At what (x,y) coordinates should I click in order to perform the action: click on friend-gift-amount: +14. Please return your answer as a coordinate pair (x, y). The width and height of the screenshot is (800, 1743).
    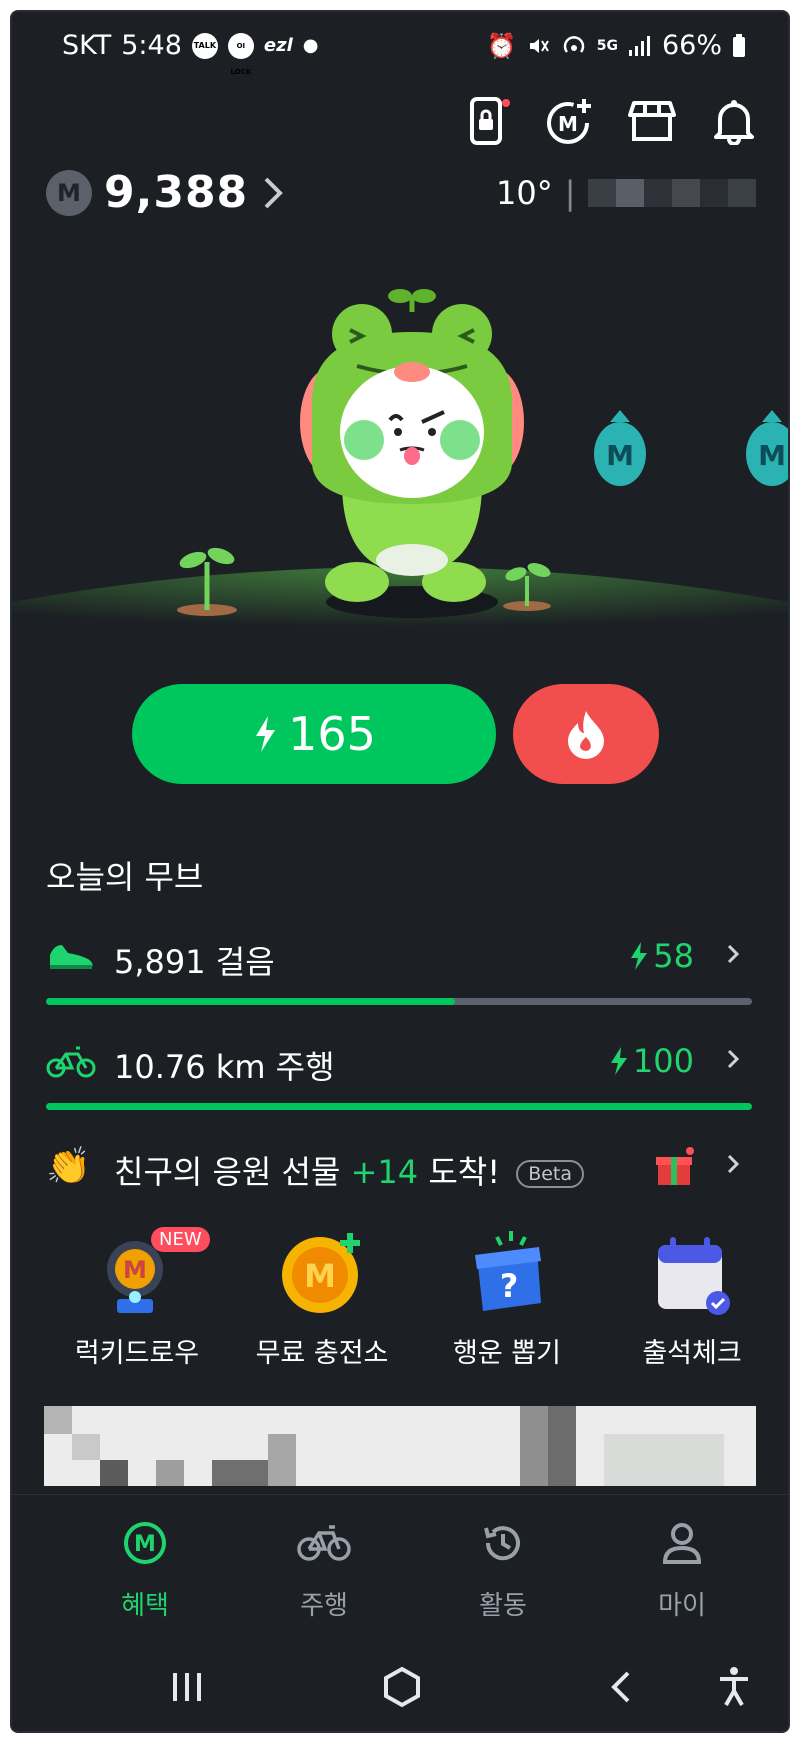
    Looking at the image, I should click on (384, 1172).